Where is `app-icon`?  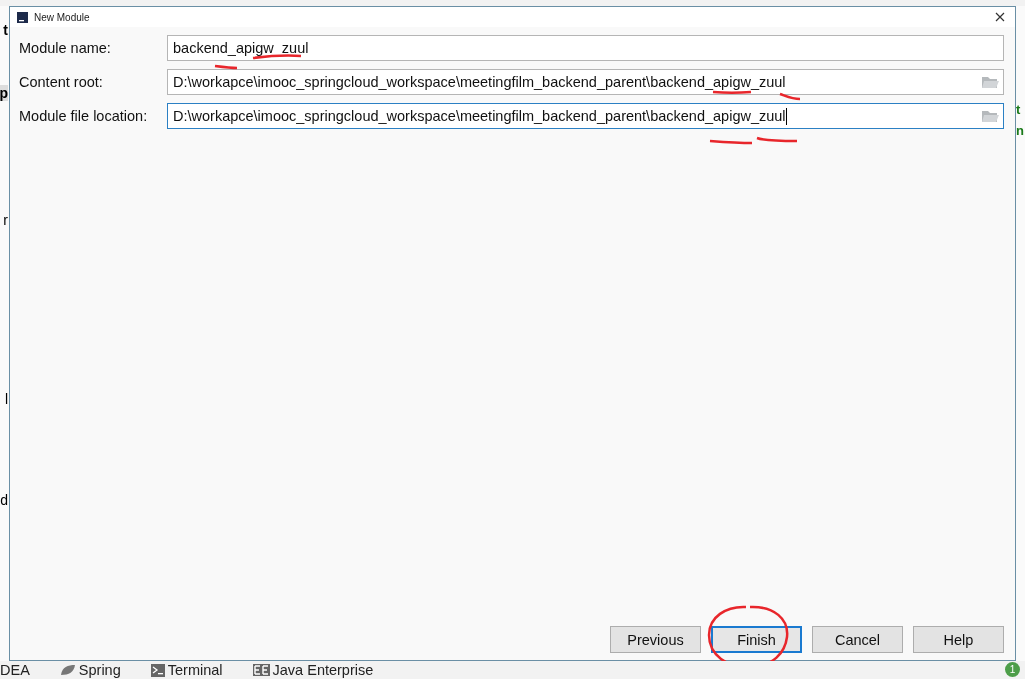 app-icon is located at coordinates (22, 17).